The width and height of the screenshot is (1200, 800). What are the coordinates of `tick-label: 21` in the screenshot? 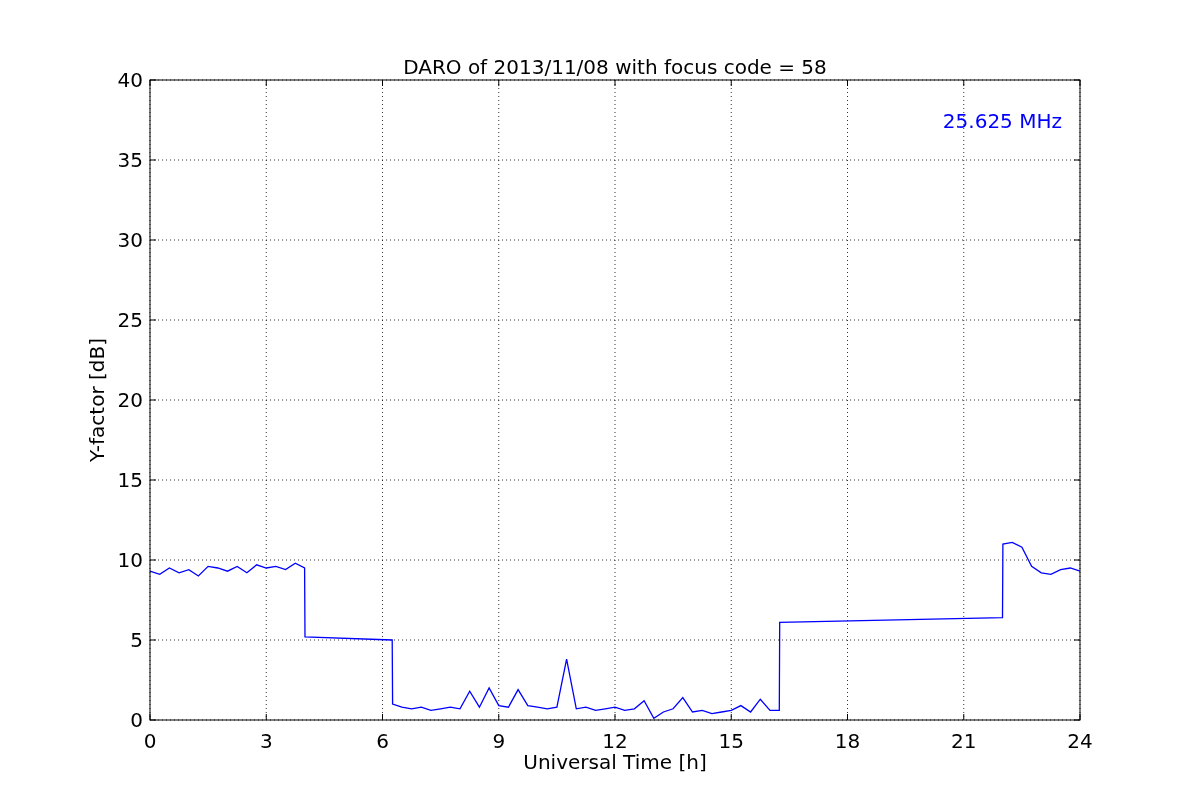 It's located at (964, 741).